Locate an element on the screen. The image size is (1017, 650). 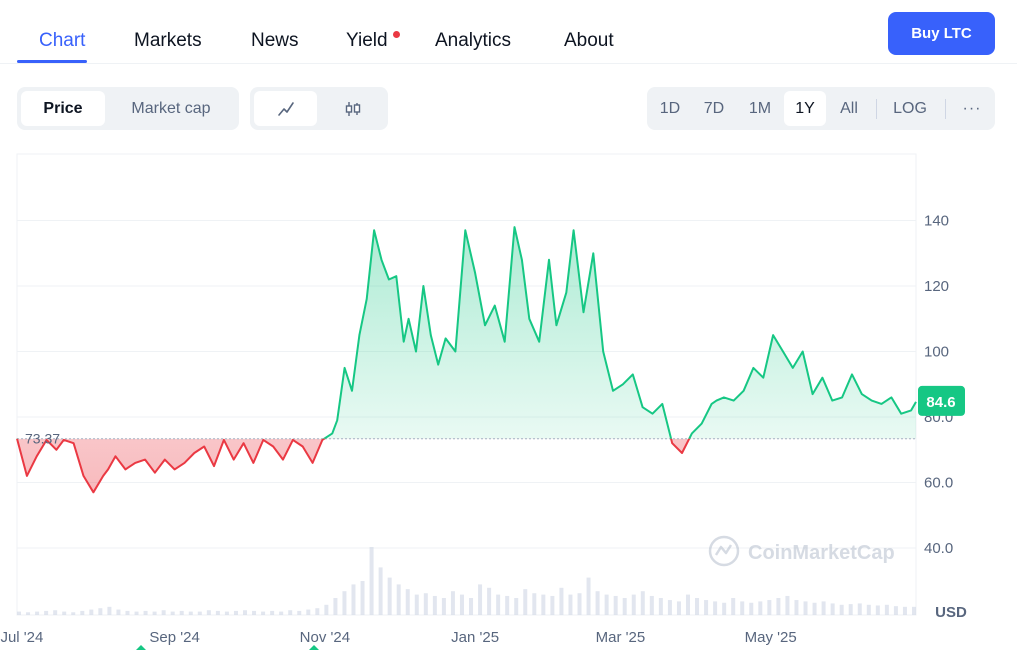
x-tick-label: Jan '25 is located at coordinates (475, 637).